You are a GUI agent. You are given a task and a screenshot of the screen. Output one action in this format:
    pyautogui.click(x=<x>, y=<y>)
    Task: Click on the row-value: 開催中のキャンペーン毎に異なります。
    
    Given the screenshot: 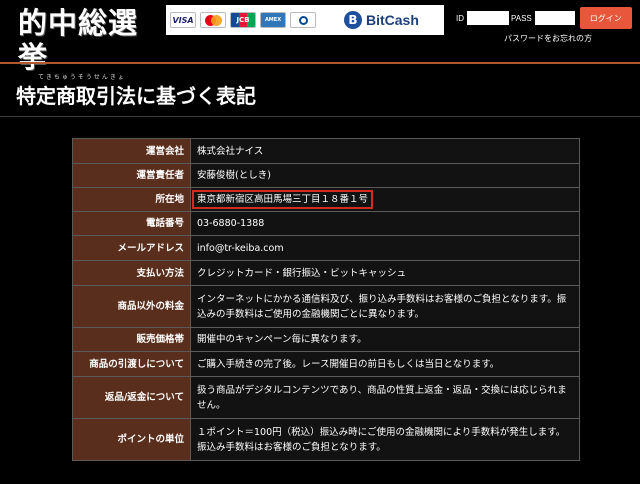 What is the action you would take?
    pyautogui.click(x=385, y=339)
    